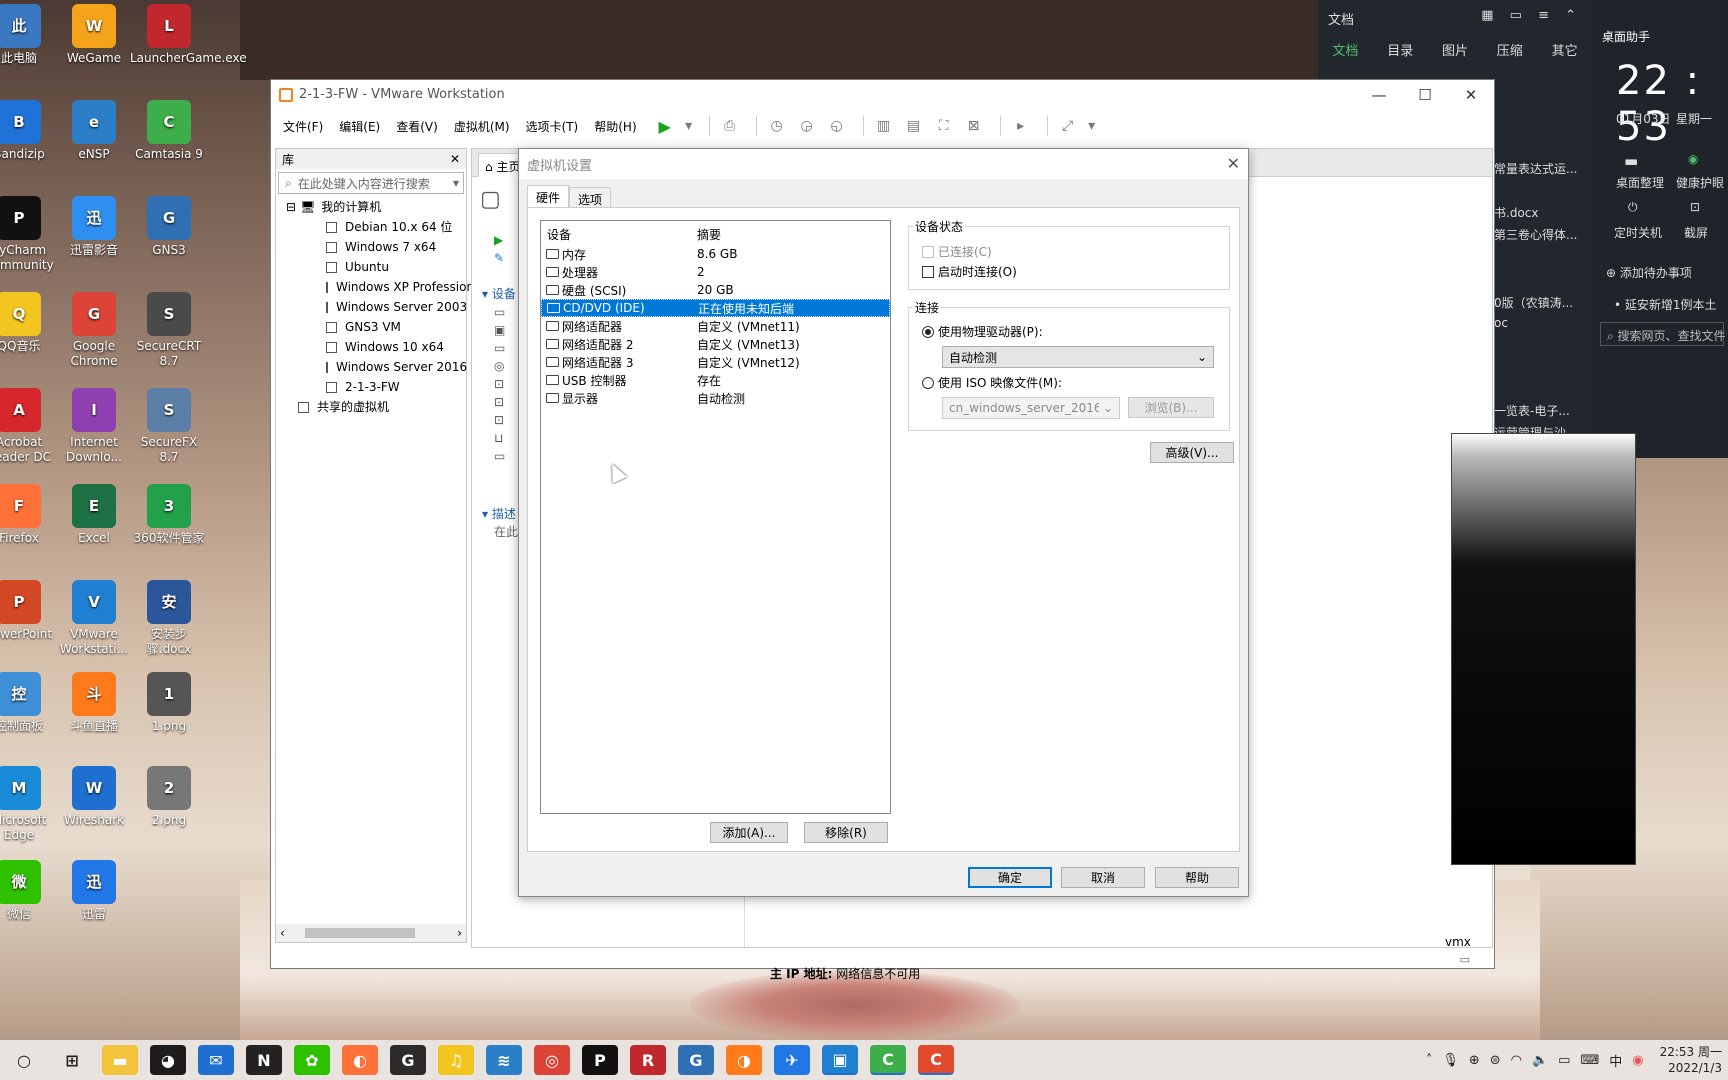 Image resolution: width=1728 pixels, height=1080 pixels. Describe the element at coordinates (1465, 959) in the screenshot. I see `status-message-icon: ▭` at that location.